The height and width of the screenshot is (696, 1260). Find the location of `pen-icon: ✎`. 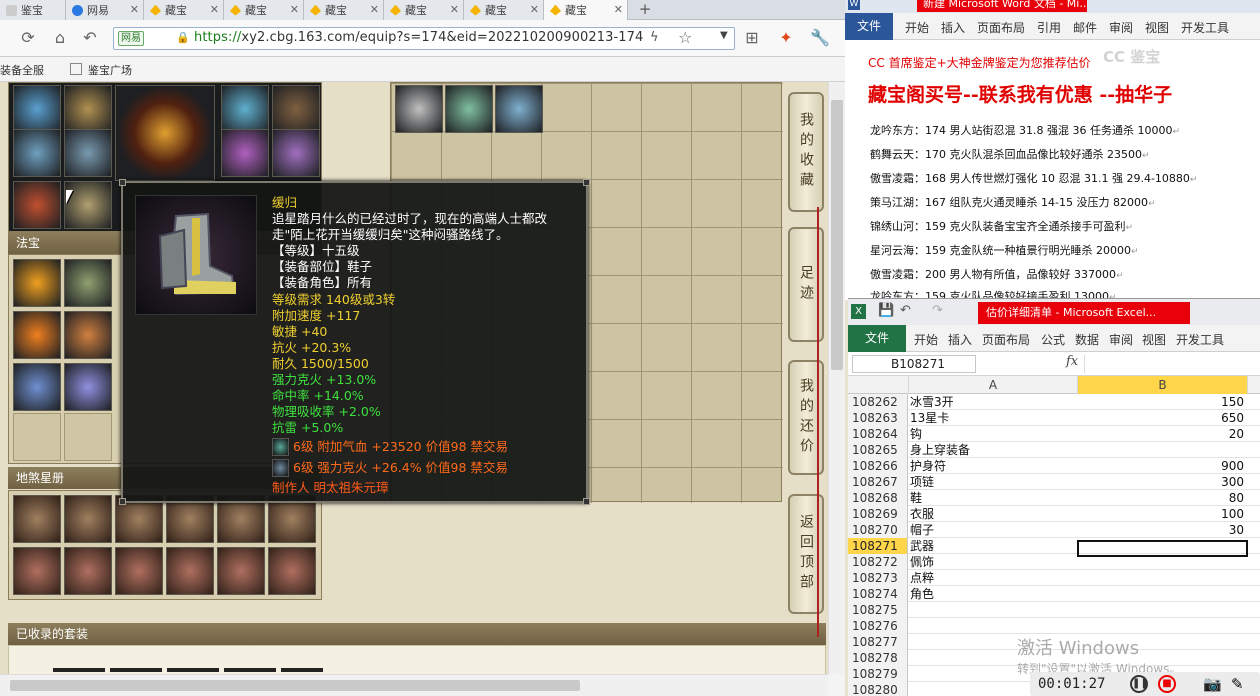

pen-icon: ✎ is located at coordinates (1237, 684).